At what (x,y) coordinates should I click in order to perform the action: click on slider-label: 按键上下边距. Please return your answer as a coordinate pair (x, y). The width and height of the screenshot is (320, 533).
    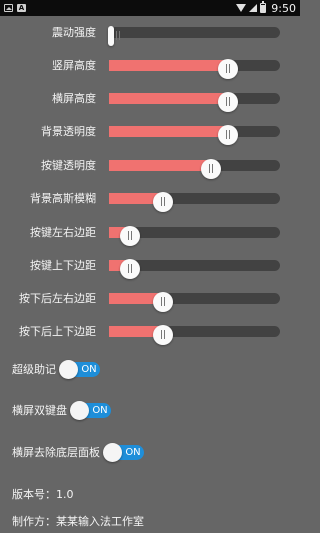
    Looking at the image, I should click on (63, 265).